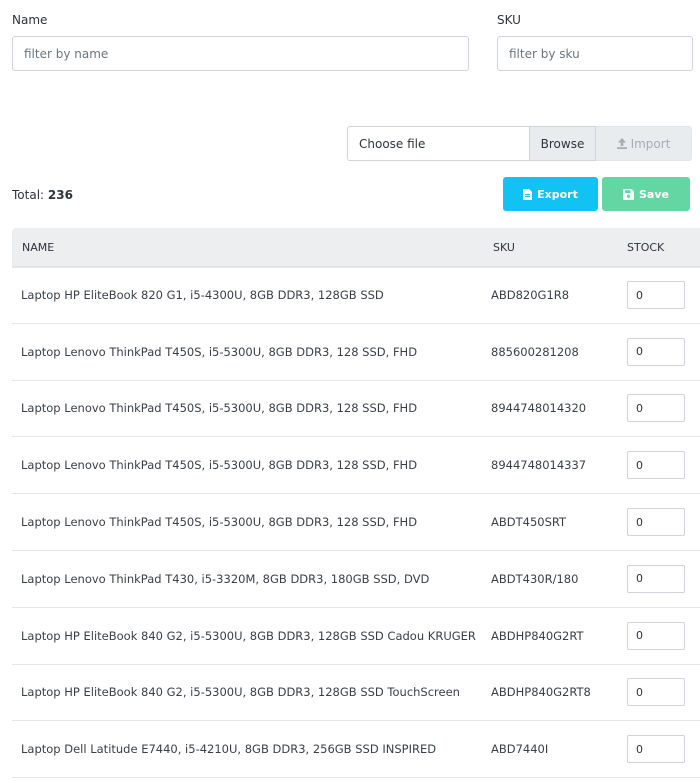 The height and width of the screenshot is (782, 700). What do you see at coordinates (520, 749) in the screenshot?
I see `product-sku: ABD7440I` at bounding box center [520, 749].